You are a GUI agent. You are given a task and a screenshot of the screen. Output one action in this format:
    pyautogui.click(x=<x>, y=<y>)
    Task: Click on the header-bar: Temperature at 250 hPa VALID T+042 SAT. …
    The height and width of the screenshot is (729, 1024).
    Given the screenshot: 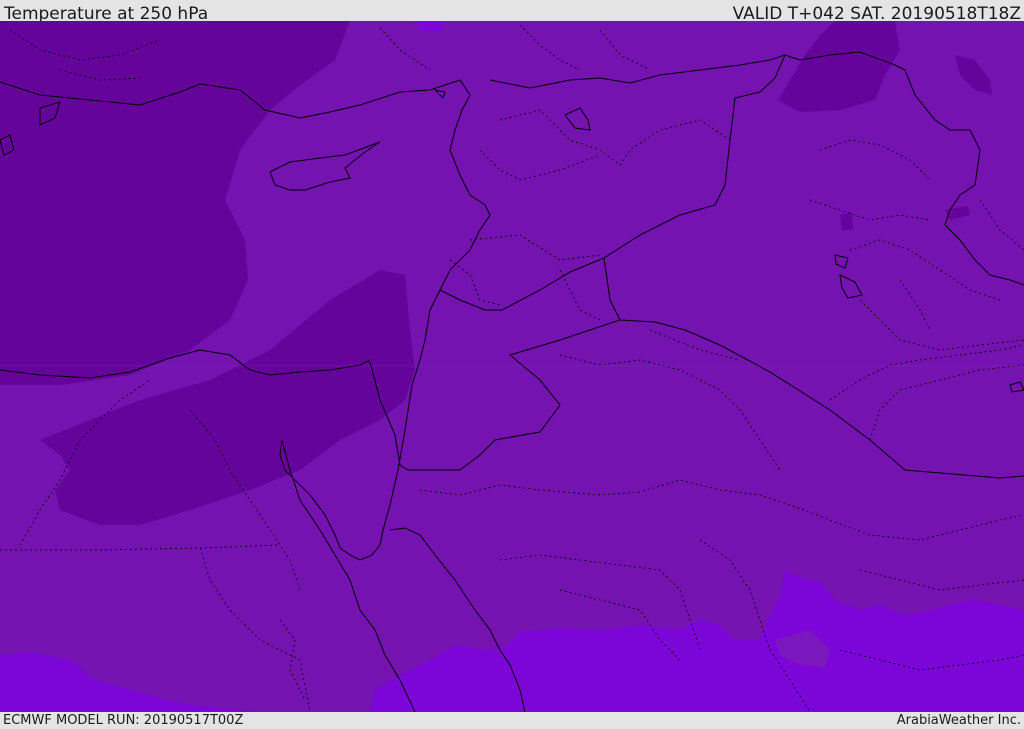 What is the action you would take?
    pyautogui.click(x=512, y=12)
    